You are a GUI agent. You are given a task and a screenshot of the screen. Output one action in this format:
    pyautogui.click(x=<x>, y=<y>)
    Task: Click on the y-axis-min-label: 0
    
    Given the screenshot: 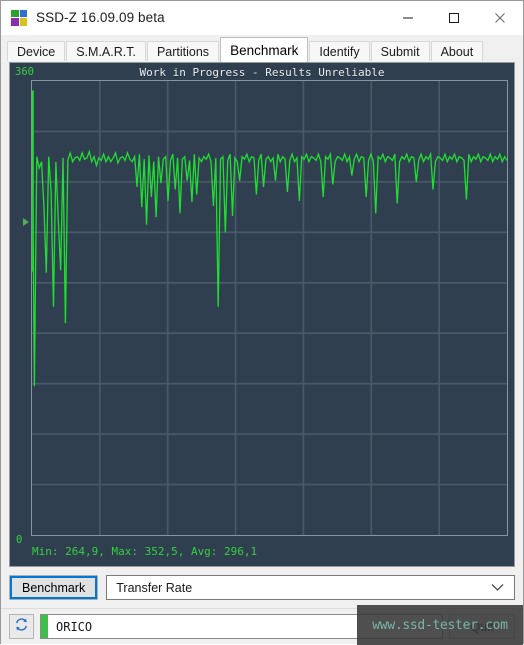 What is the action you would take?
    pyautogui.click(x=19, y=540)
    